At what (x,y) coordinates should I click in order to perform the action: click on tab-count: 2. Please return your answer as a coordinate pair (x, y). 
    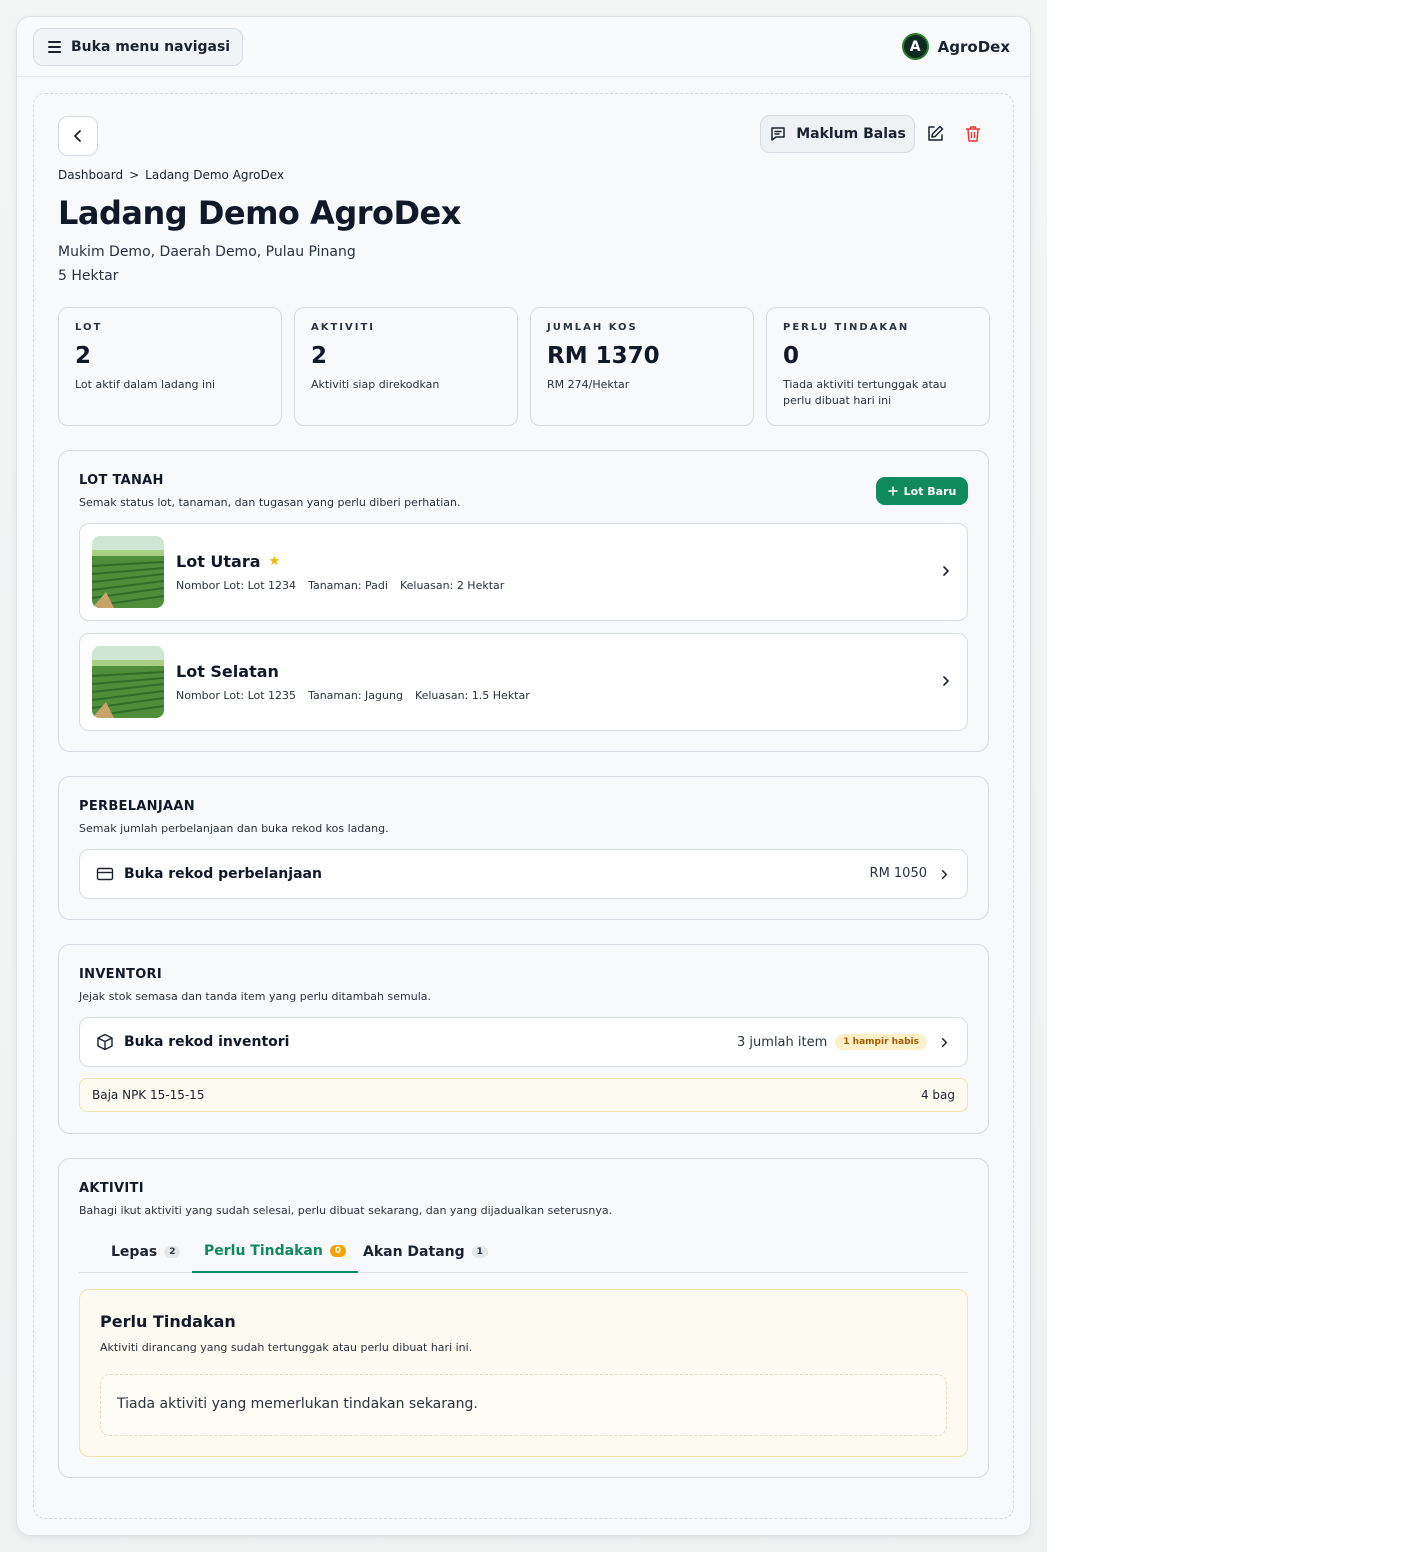
    Looking at the image, I should click on (172, 1252).